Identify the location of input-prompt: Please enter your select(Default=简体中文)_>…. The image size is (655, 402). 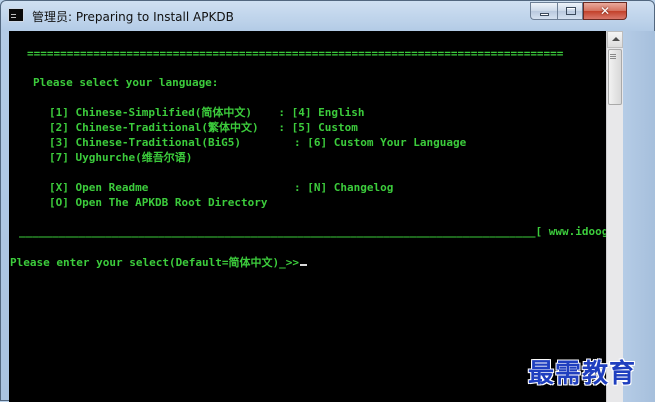
(155, 262).